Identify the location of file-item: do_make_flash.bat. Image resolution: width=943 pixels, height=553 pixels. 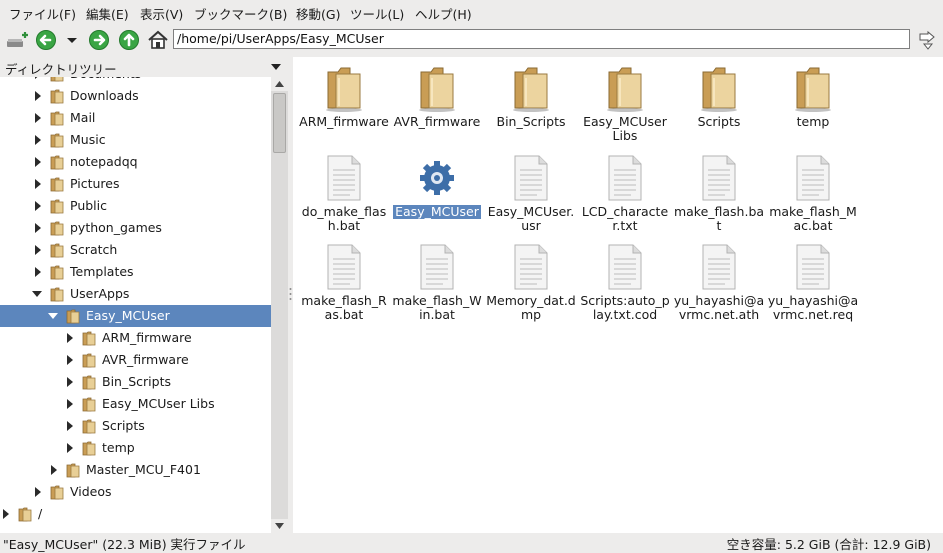
(344, 194).